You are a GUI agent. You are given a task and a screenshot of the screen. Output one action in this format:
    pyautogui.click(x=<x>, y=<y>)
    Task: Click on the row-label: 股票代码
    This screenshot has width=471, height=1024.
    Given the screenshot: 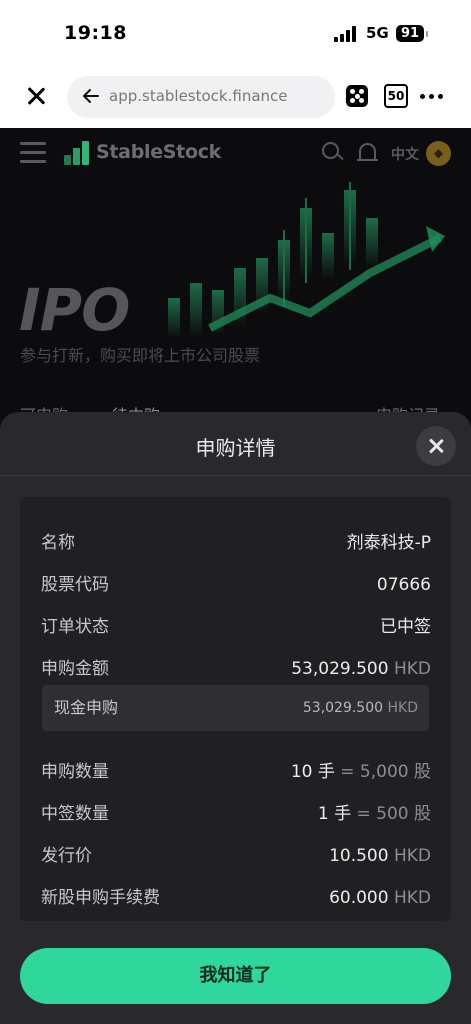 What is the action you would take?
    pyautogui.click(x=75, y=585)
    